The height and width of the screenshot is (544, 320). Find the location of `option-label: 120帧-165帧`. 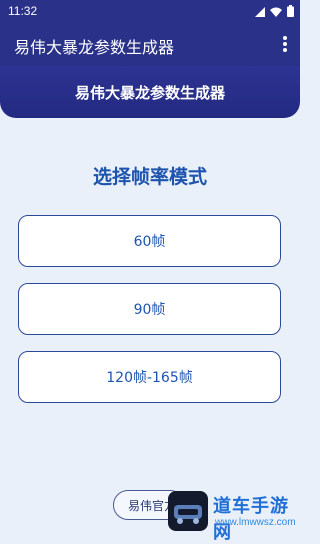

option-label: 120帧-165帧 is located at coordinates (149, 378).